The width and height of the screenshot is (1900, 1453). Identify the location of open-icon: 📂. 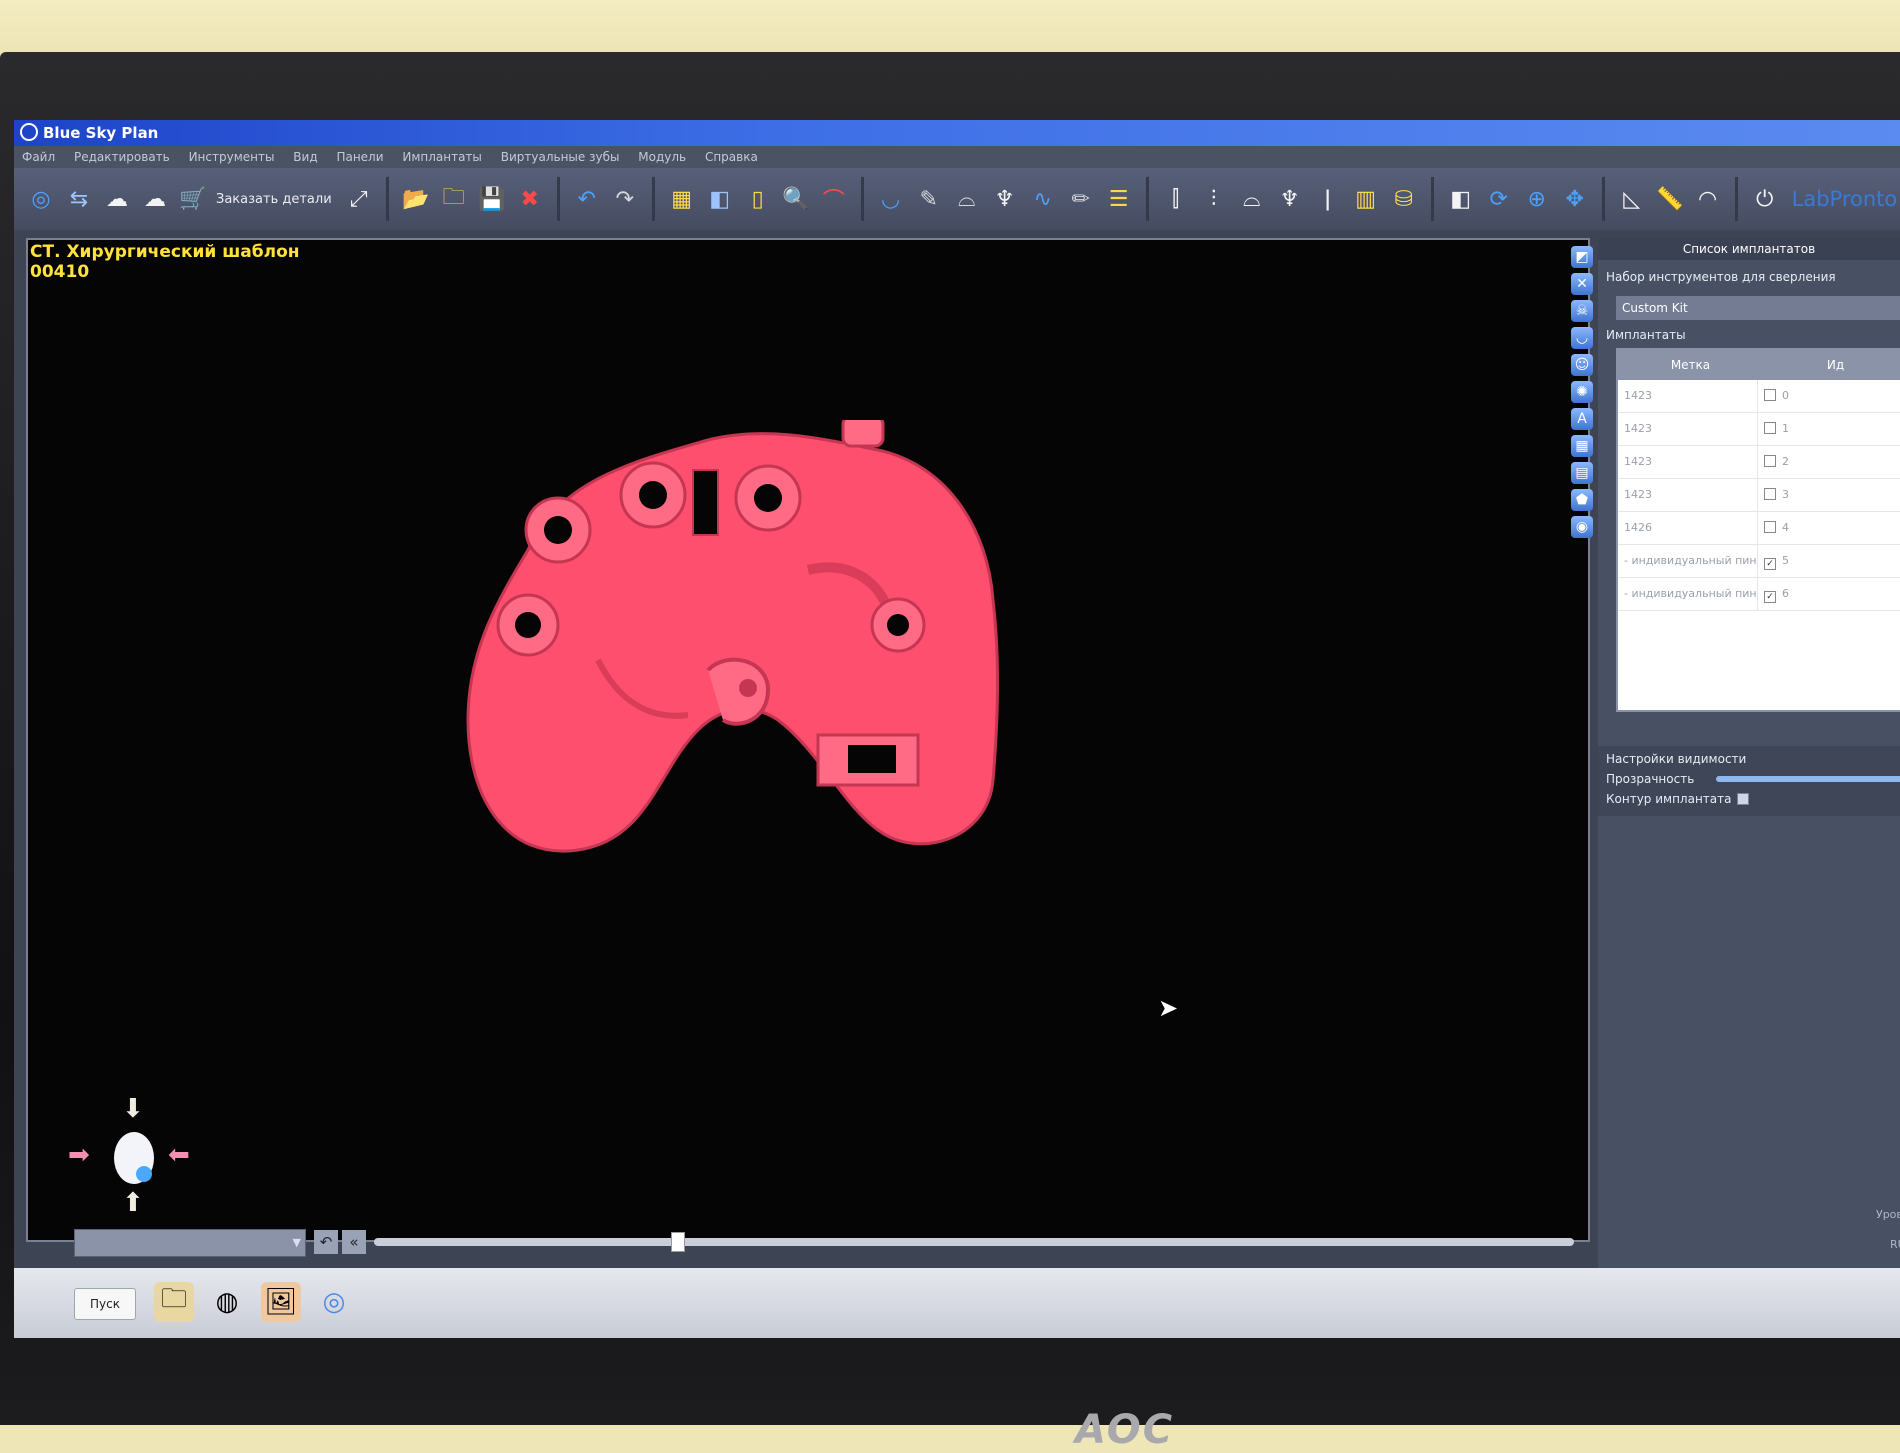
(416, 199).